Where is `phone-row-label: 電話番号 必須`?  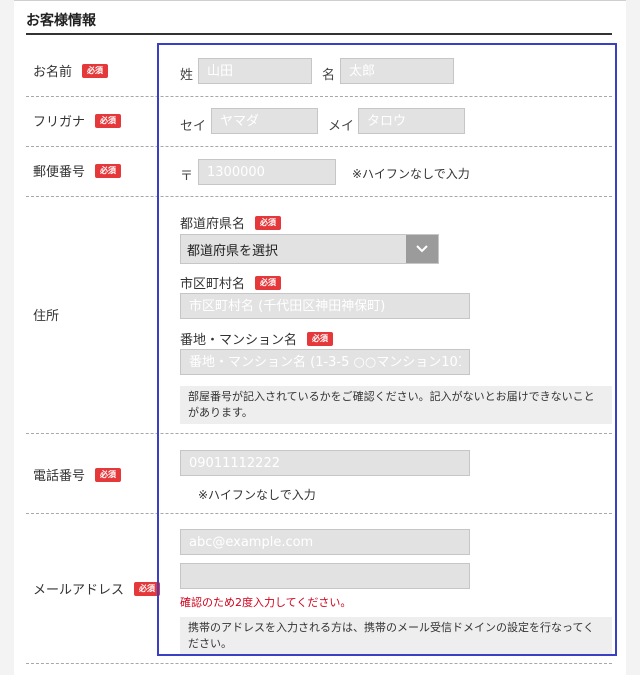
phone-row-label: 電話番号 必須 is located at coordinates (77, 474).